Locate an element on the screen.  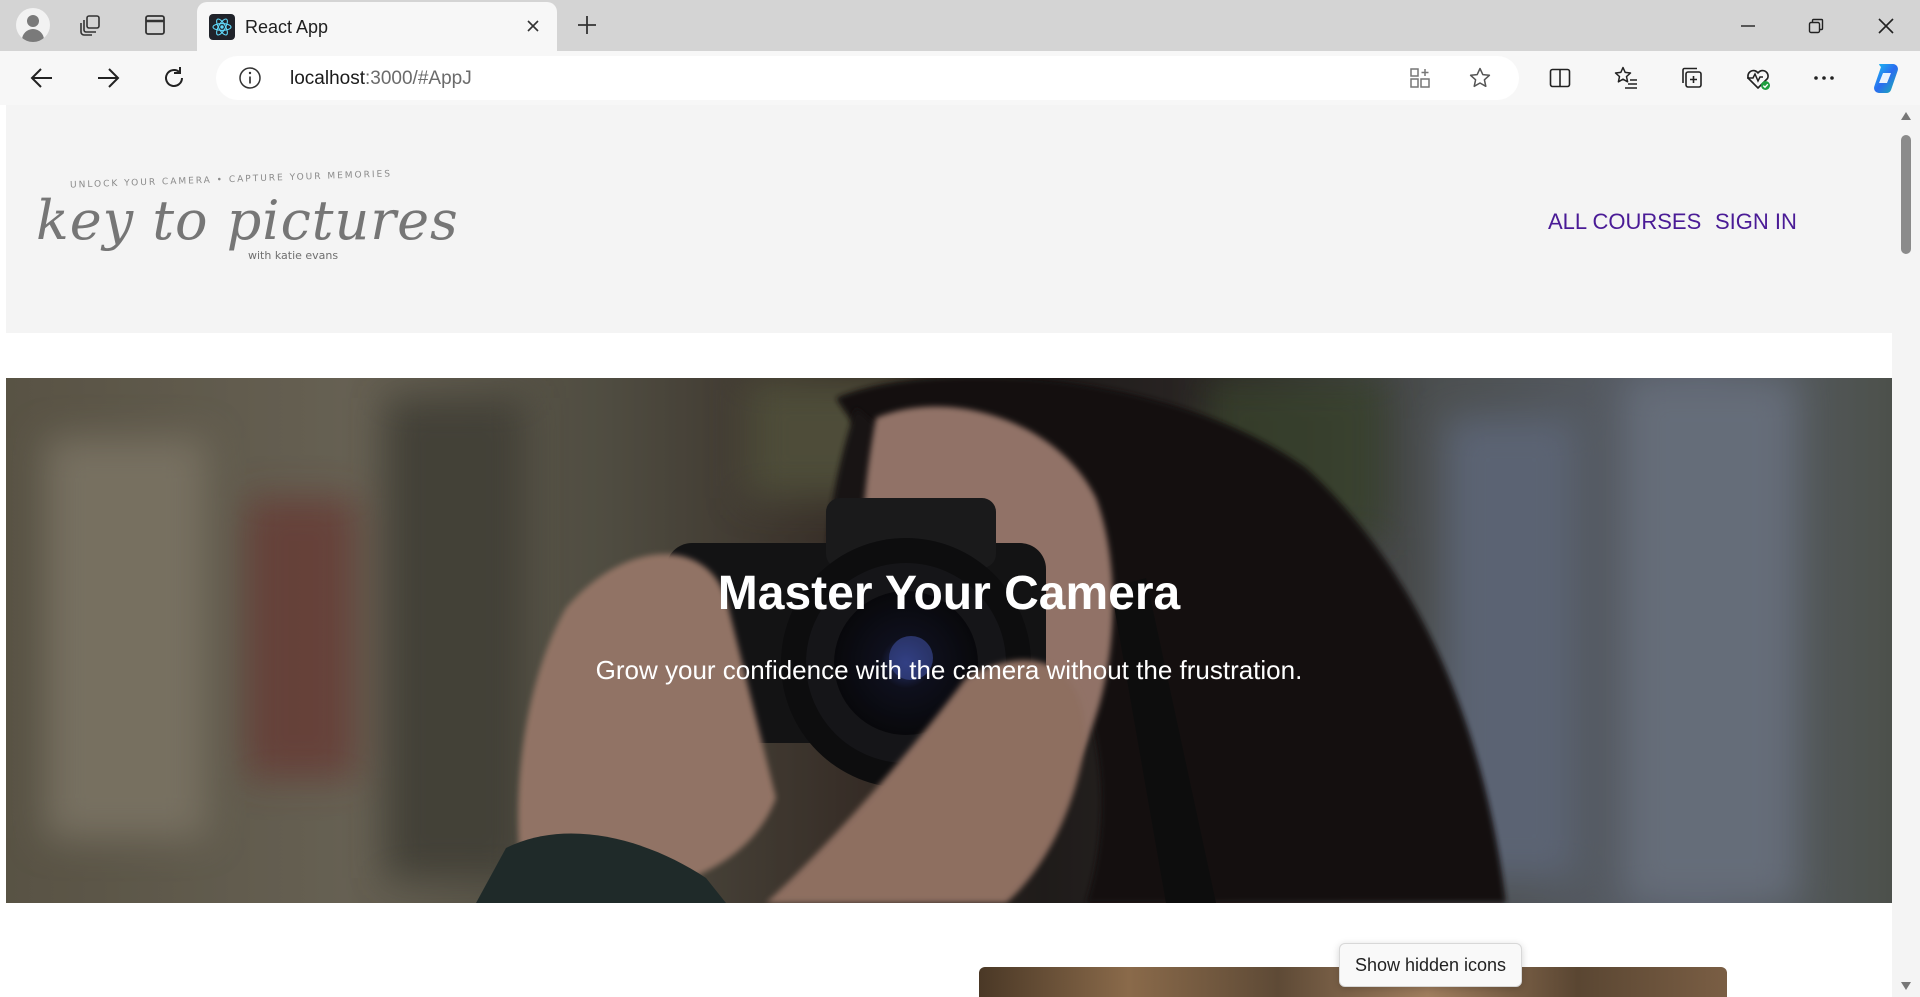
browser-toolbar: localhost:3000/#AppJ is located at coordinates (960, 78).